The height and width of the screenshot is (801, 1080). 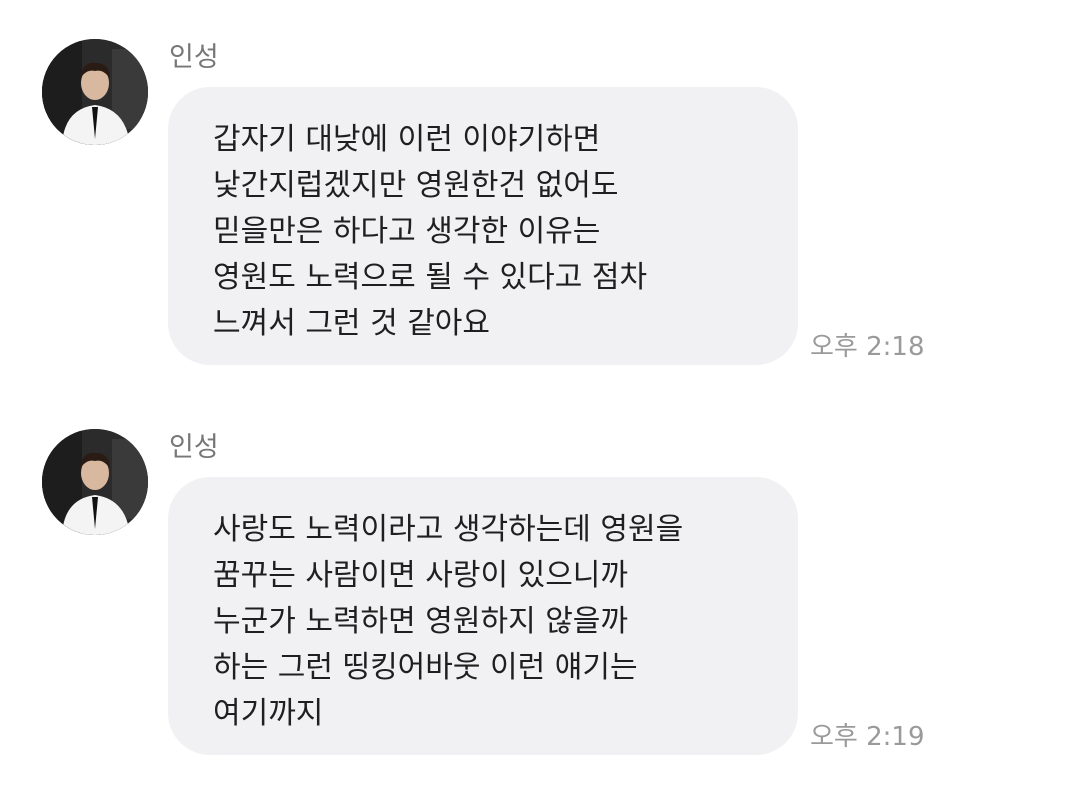 I want to click on message-text-line: 여기까지, so click(x=268, y=713).